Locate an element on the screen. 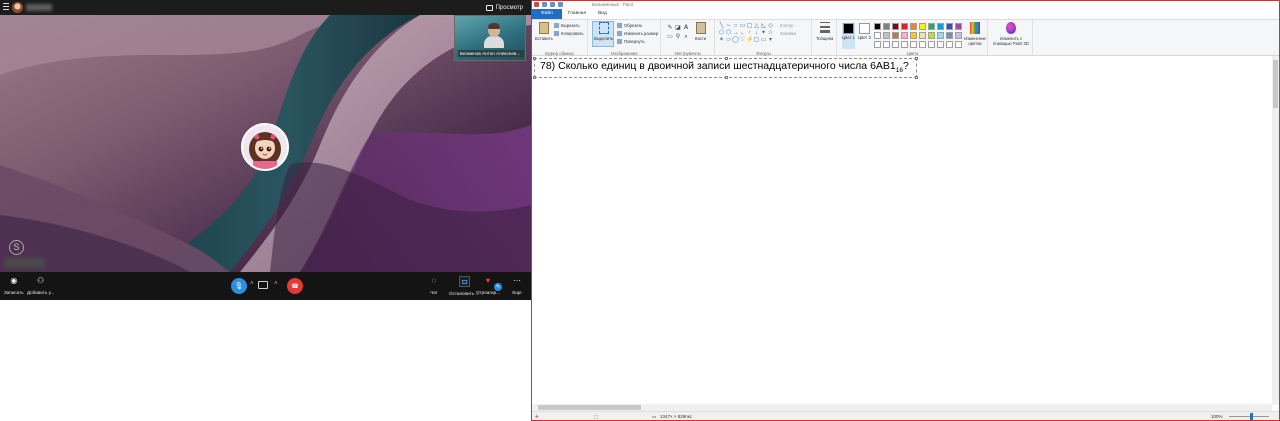 The image size is (1280, 421). magnifier-icon: ⌕ is located at coordinates (686, 37).